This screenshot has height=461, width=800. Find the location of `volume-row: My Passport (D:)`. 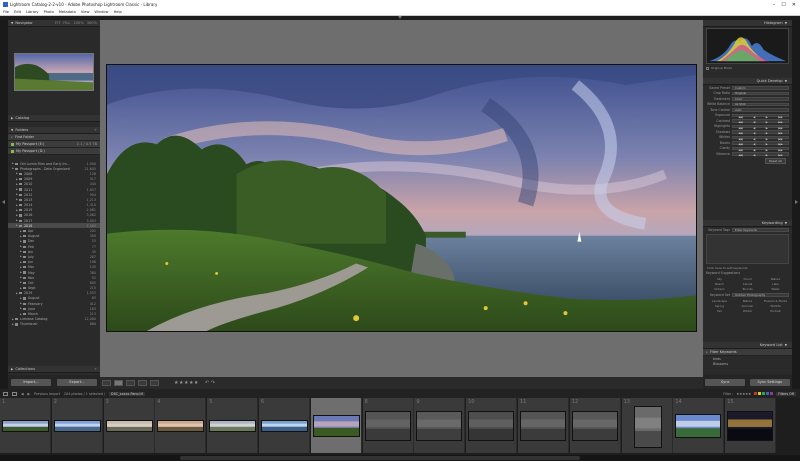

volume-row: My Passport (D:) is located at coordinates (54, 151).